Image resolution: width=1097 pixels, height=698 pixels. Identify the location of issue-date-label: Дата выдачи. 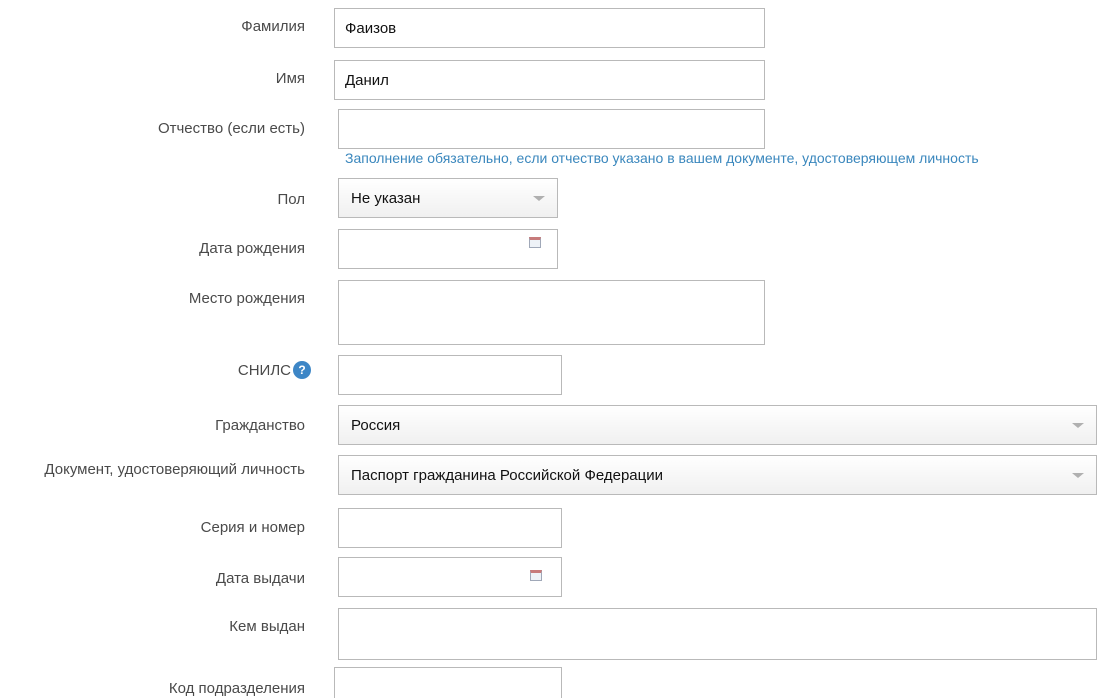
(260, 578).